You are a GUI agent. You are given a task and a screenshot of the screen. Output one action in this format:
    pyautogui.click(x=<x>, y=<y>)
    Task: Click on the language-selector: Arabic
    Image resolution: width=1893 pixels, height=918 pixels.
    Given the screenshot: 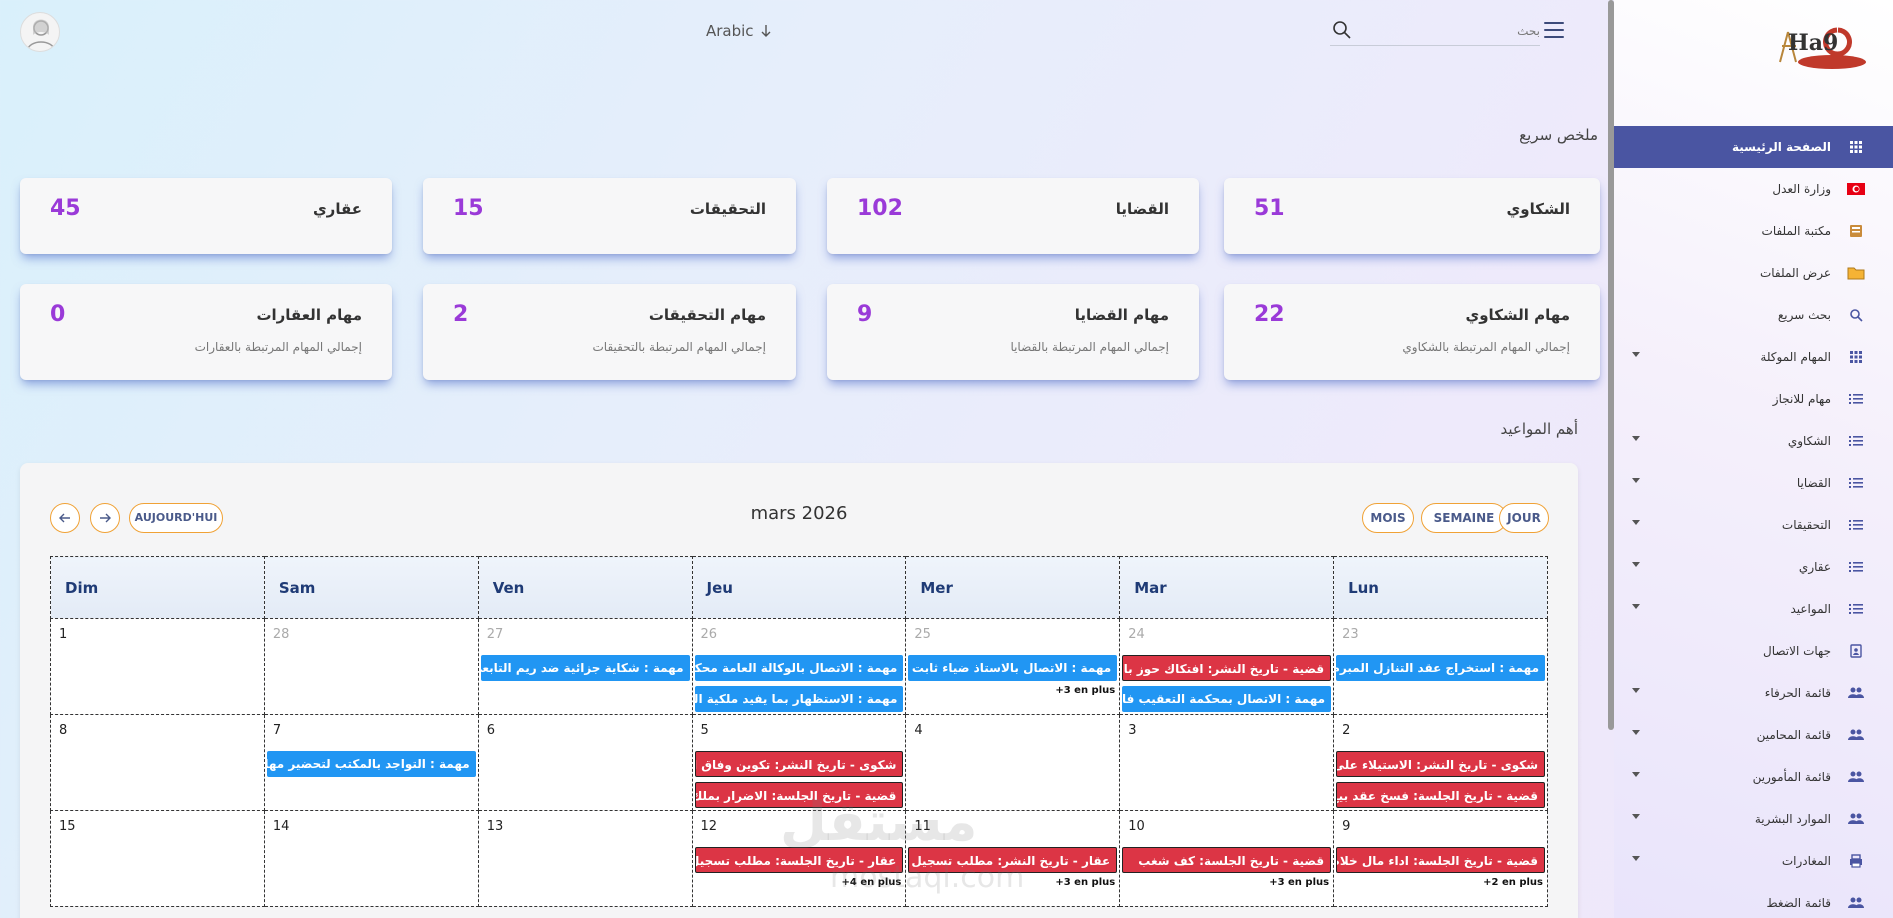 What is the action you would take?
    pyautogui.click(x=739, y=31)
    